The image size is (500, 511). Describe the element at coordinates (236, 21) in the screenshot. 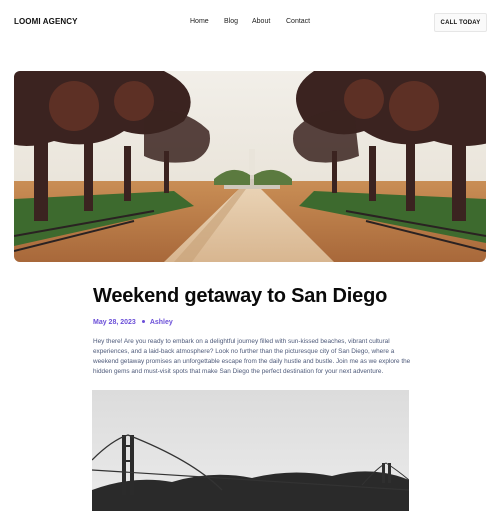

I see `nav-blog: Blog` at that location.